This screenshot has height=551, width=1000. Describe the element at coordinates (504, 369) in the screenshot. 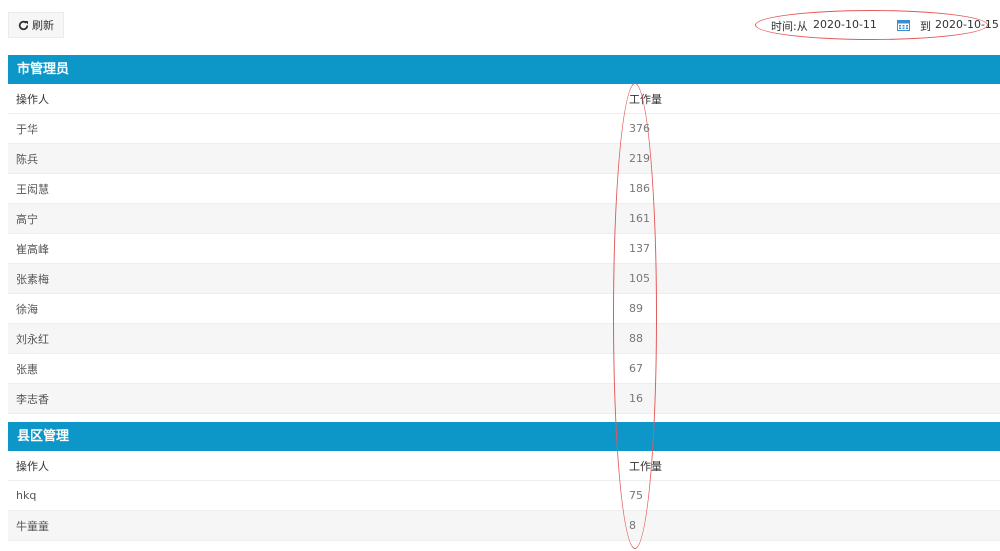

I see `table-row: 张惠 67` at that location.